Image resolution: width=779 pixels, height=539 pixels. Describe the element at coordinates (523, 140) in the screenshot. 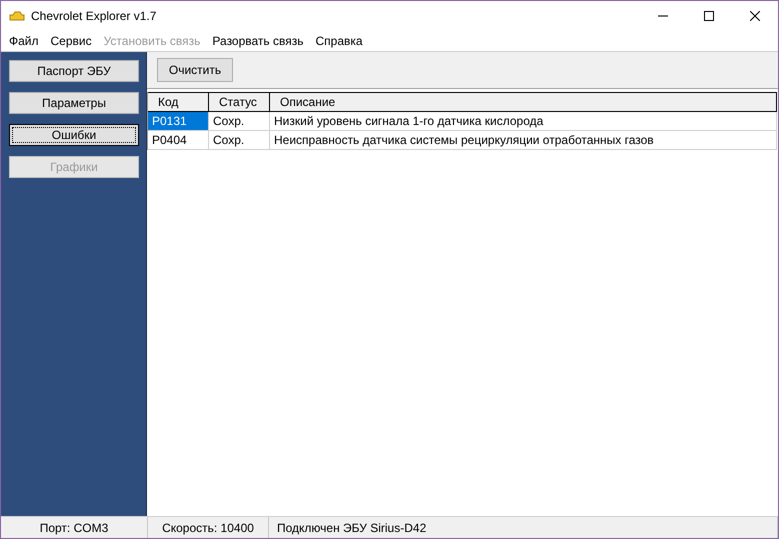

I see `table-cell: Неисправность датчика системы рециркуляции отработанных газов` at that location.